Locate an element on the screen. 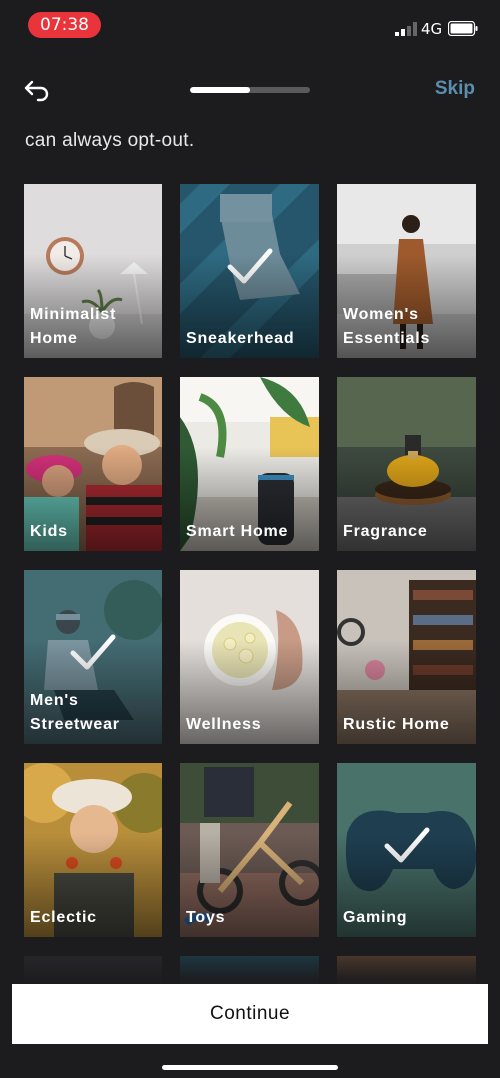 The height and width of the screenshot is (1078, 500). onboarding-progress is located at coordinates (250, 90).